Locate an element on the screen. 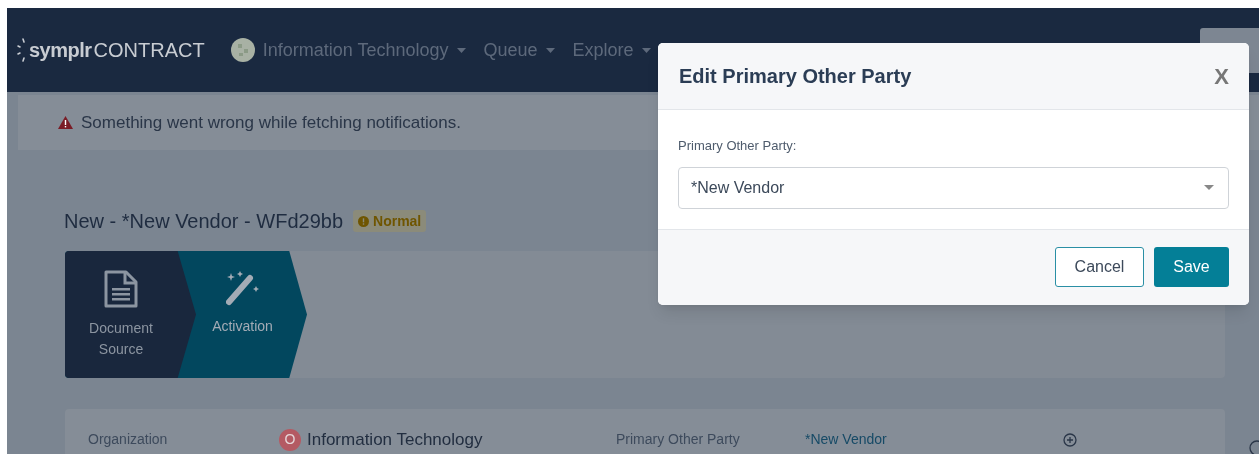 The width and height of the screenshot is (1259, 454). field-label: Primary Other Party: is located at coordinates (738, 146).